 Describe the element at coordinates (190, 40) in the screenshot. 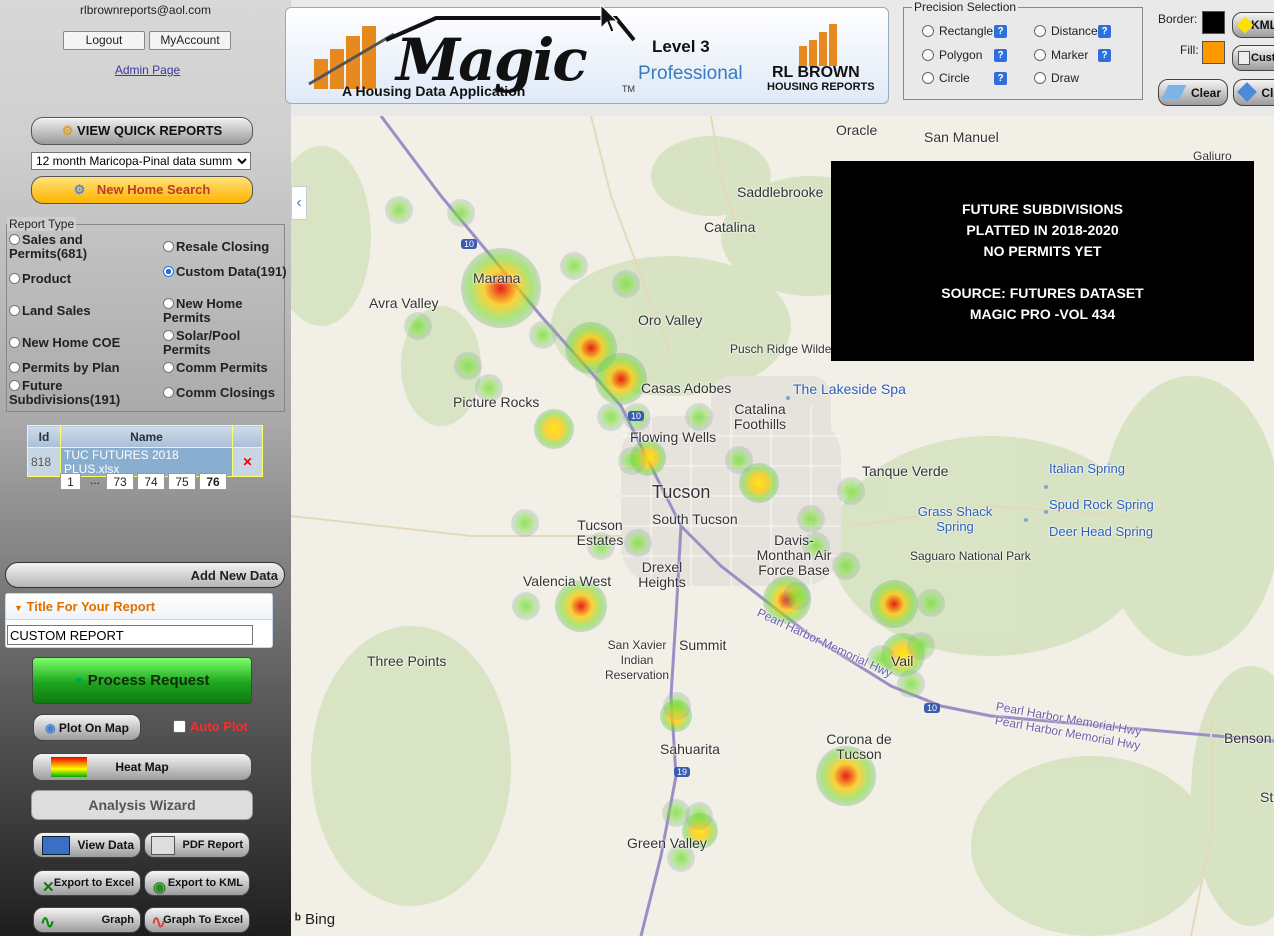

I see `my-account-button: MyAccount` at that location.